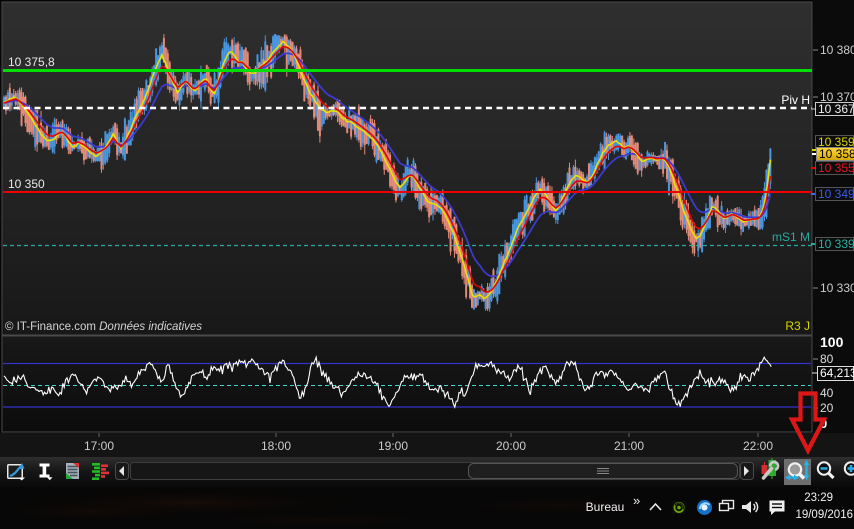 The width and height of the screenshot is (854, 529). What do you see at coordinates (26, 184) in the screenshot?
I see `svg-text: 10 350` at bounding box center [26, 184].